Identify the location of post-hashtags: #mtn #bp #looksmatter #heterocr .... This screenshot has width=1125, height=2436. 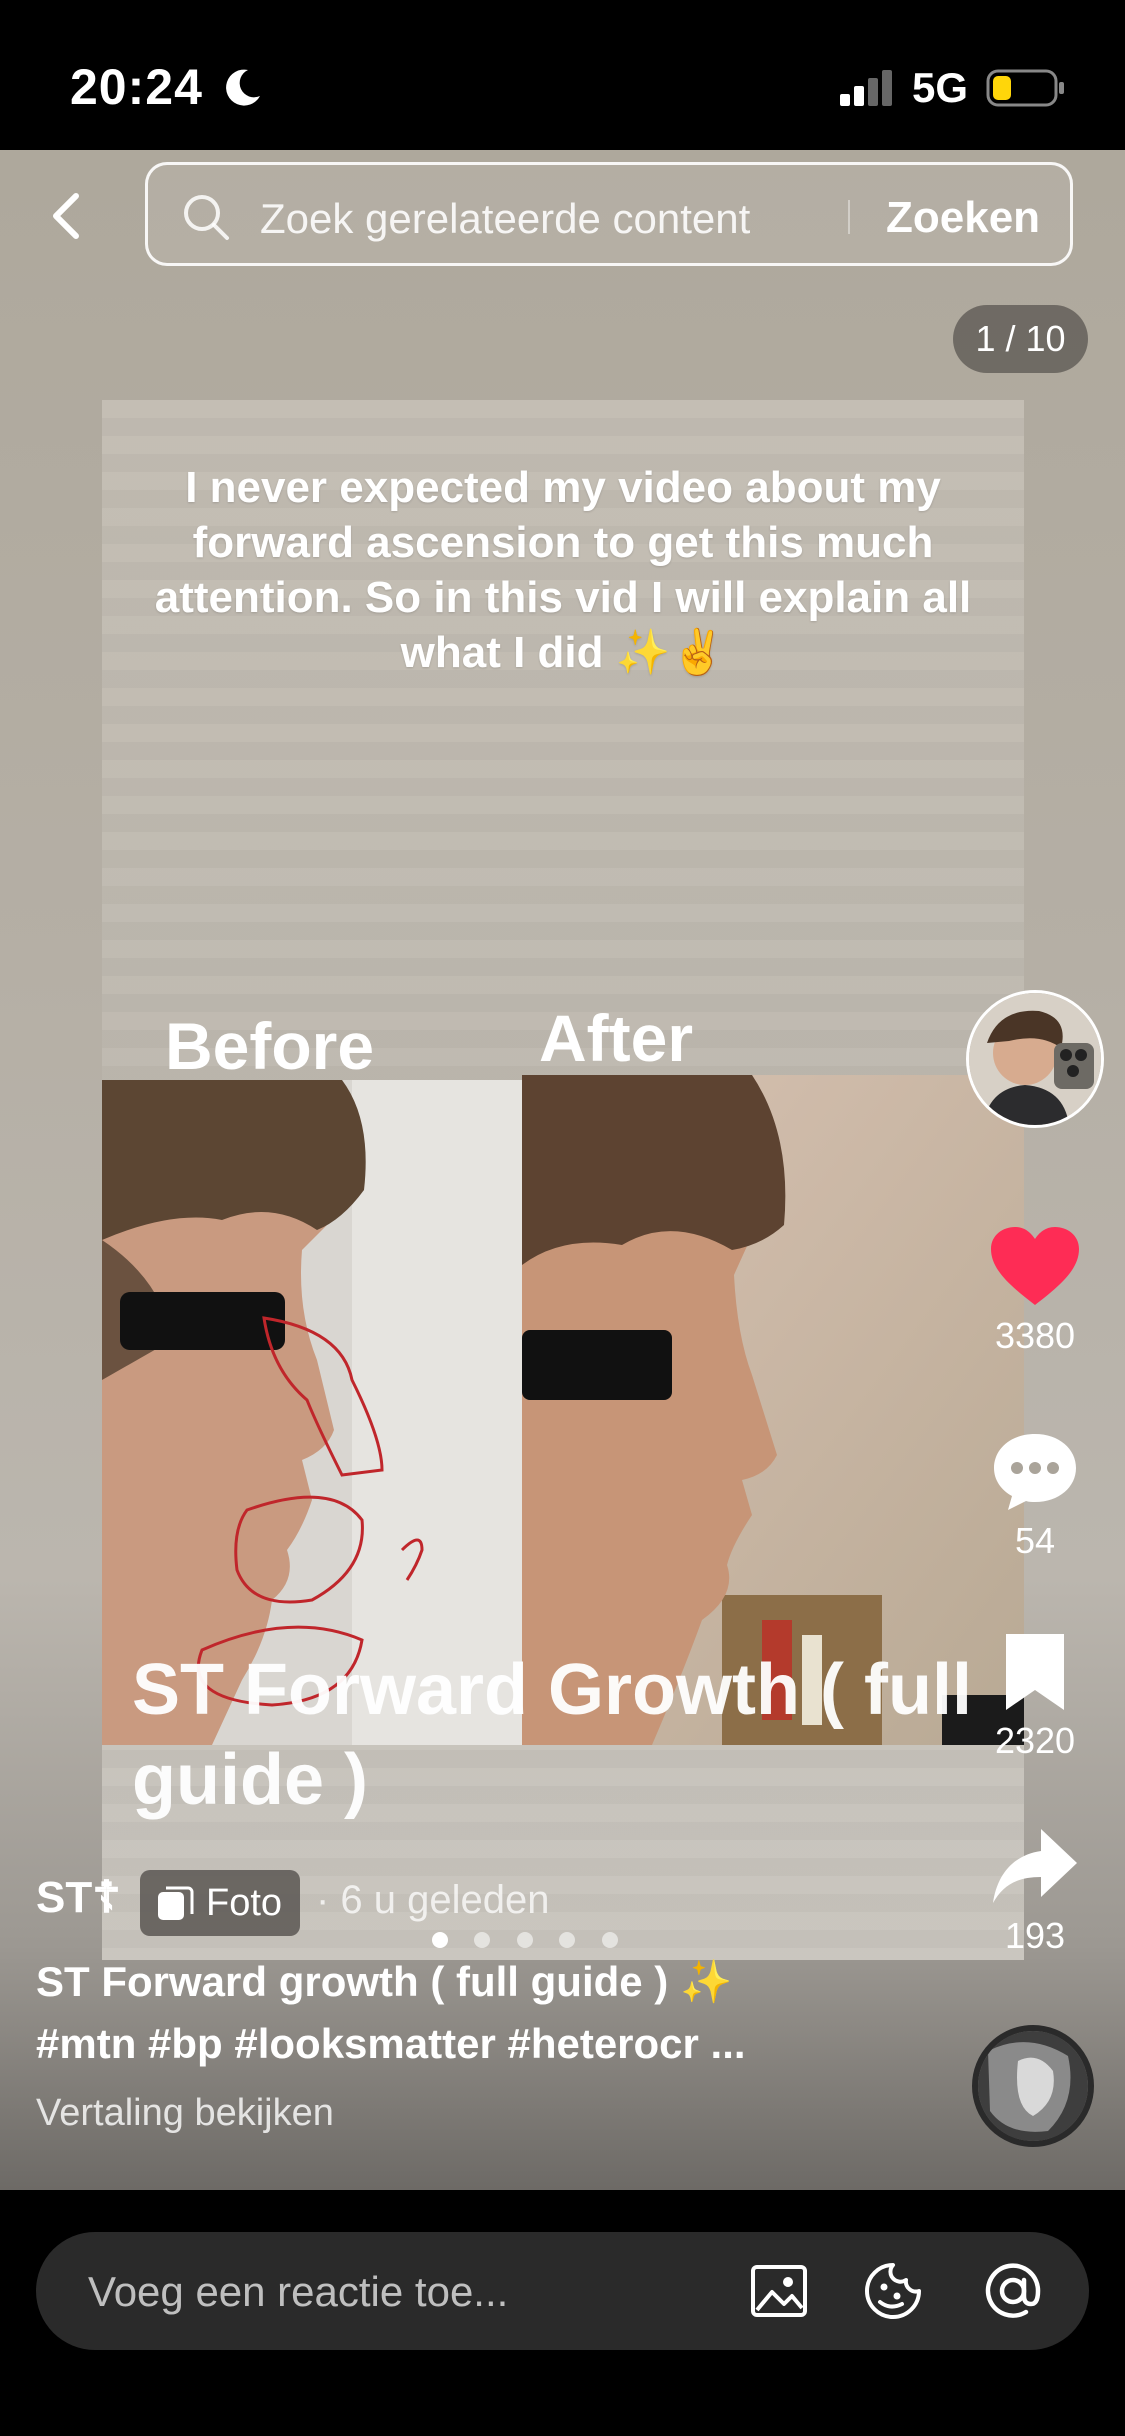
(391, 2044).